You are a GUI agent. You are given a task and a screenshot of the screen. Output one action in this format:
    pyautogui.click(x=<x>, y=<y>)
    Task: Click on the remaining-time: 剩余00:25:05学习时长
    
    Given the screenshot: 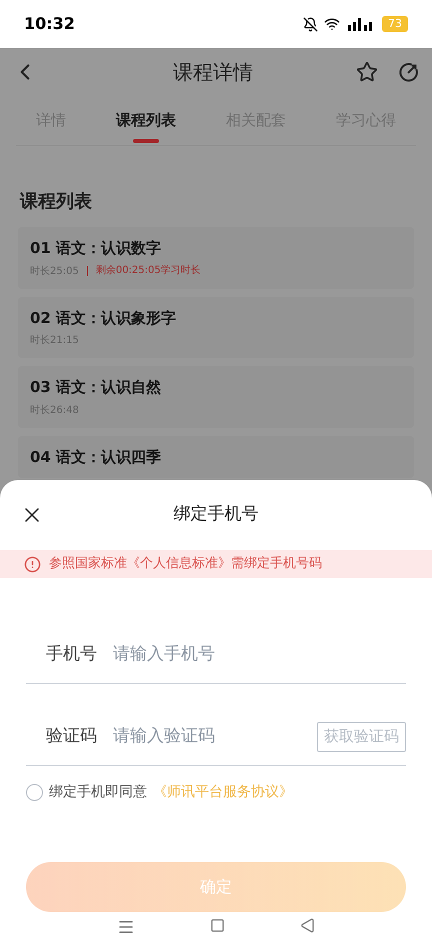 What is the action you would take?
    pyautogui.click(x=143, y=271)
    